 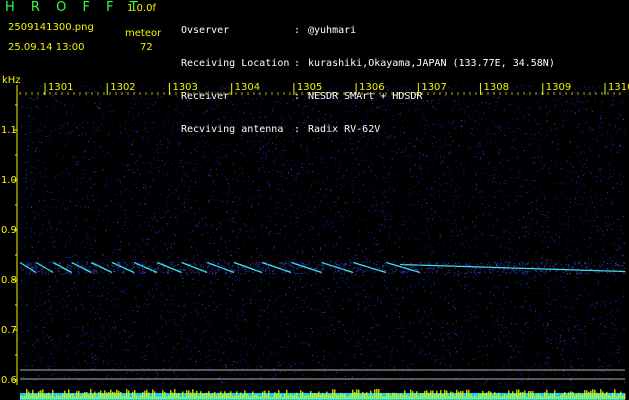 I want to click on x-tick-label: 1310, so click(x=618, y=87).